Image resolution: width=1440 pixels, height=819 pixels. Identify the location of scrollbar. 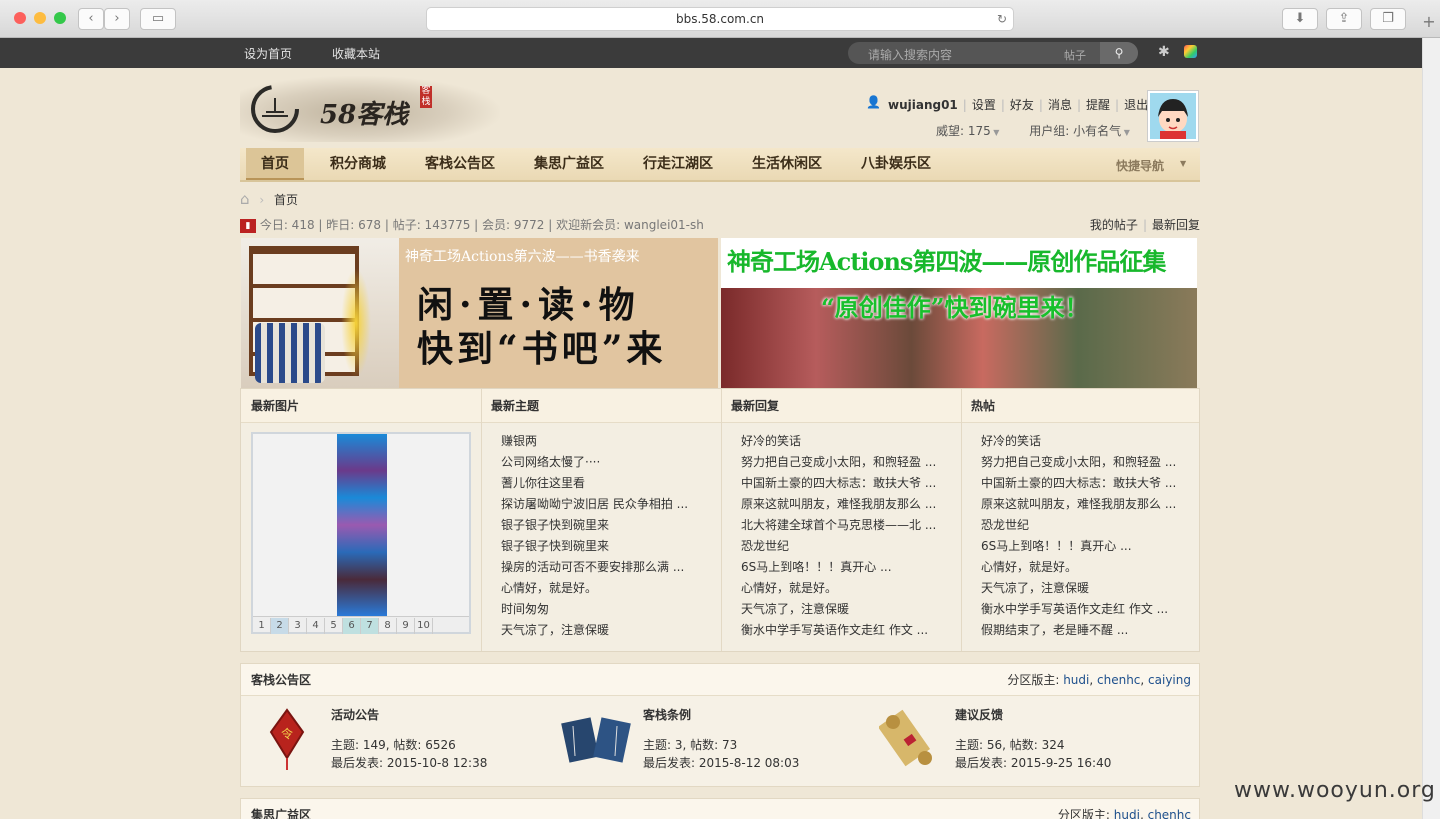
(1431, 428).